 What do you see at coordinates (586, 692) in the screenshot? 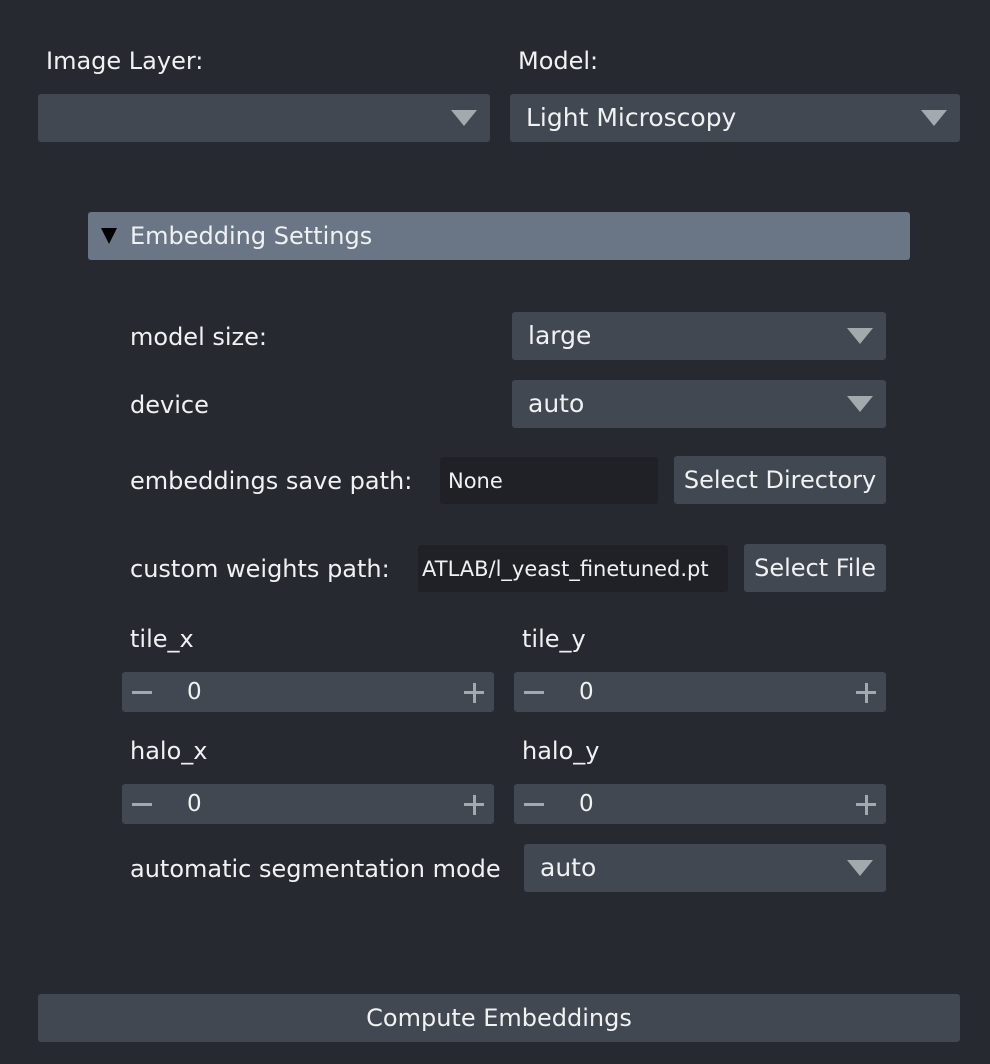
I see `tile-y-value: 0` at bounding box center [586, 692].